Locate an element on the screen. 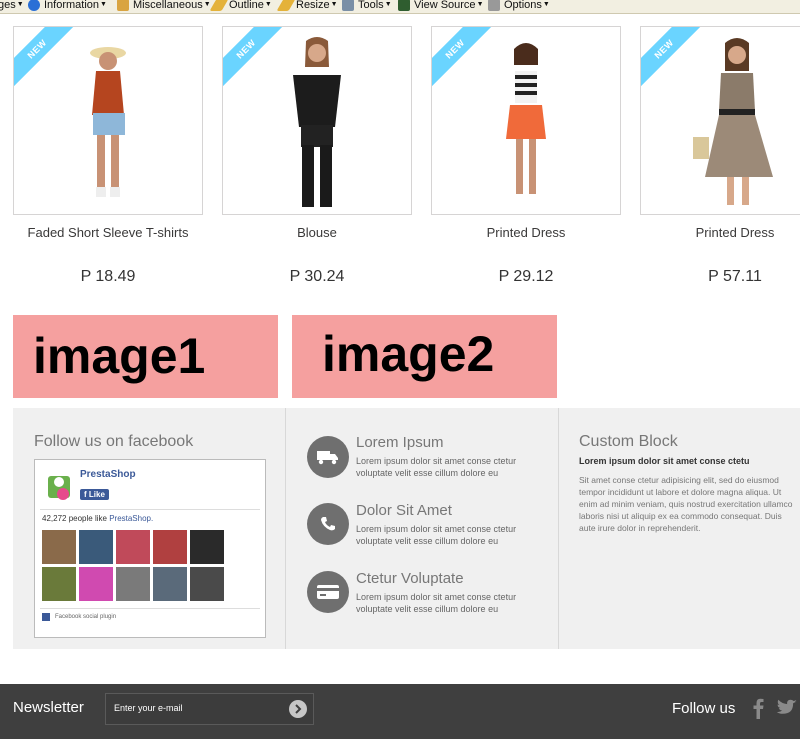 The height and width of the screenshot is (739, 800). feature-title: Lorem Ipsum is located at coordinates (400, 442).